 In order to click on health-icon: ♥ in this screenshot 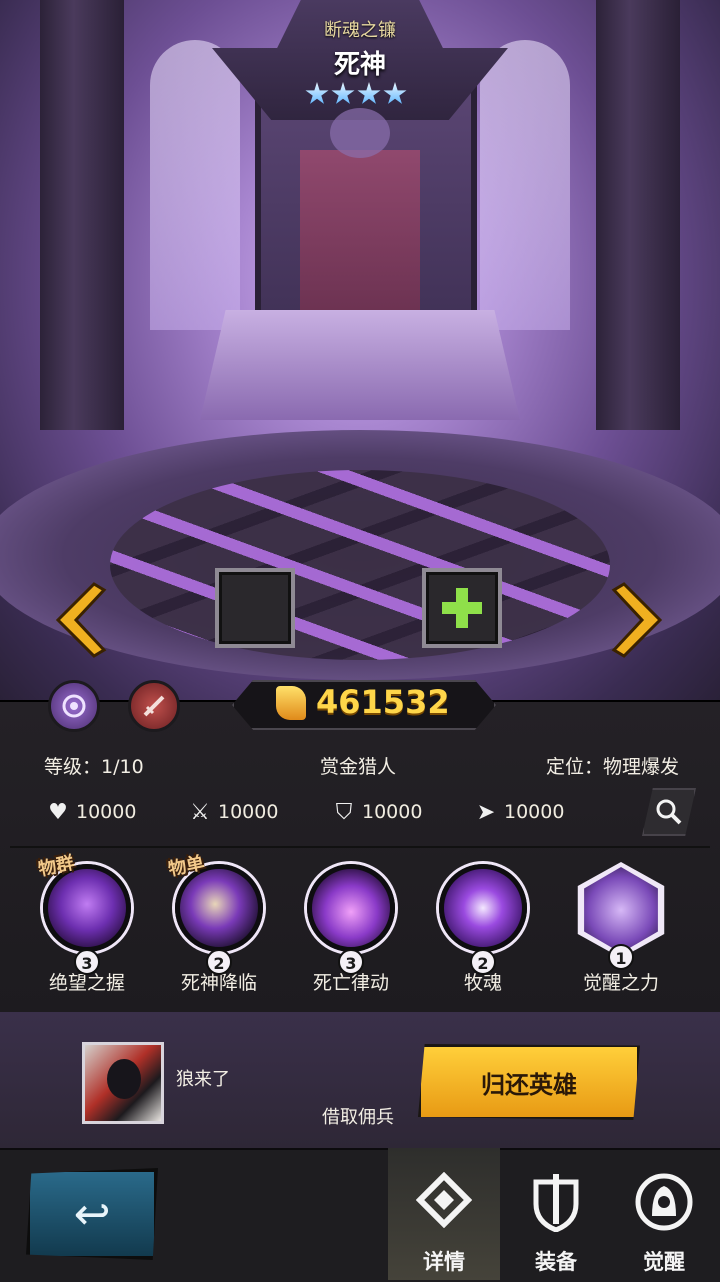, I will do `click(58, 812)`.